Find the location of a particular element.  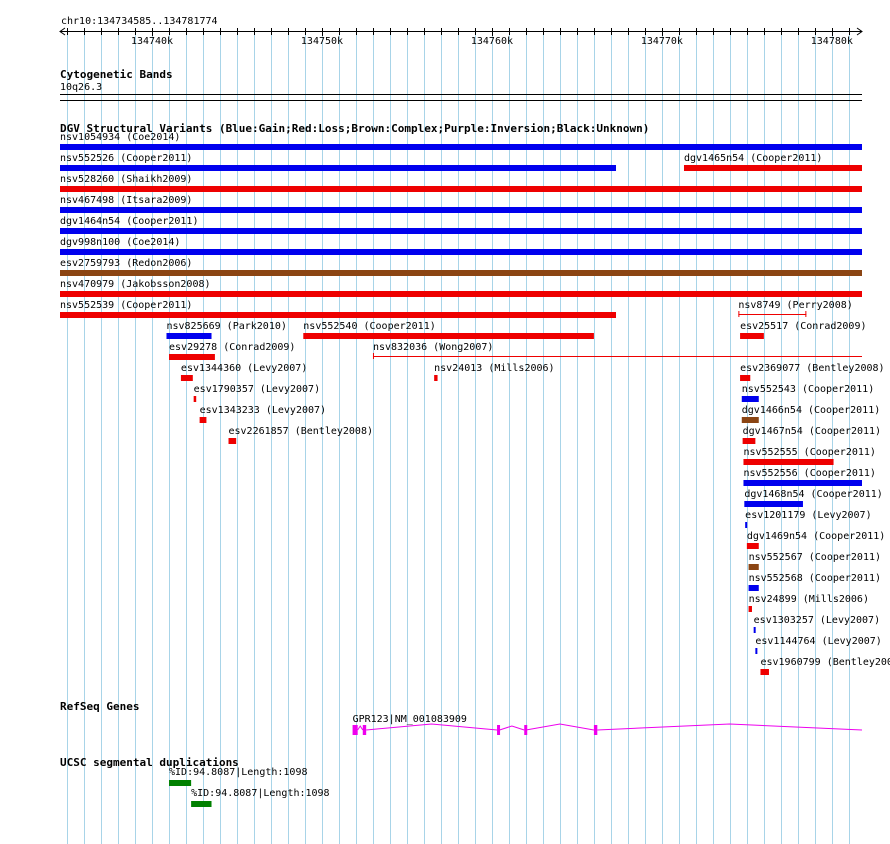

variant-feature: nsv552526 (Cooper2011) is located at coordinates (338, 162).